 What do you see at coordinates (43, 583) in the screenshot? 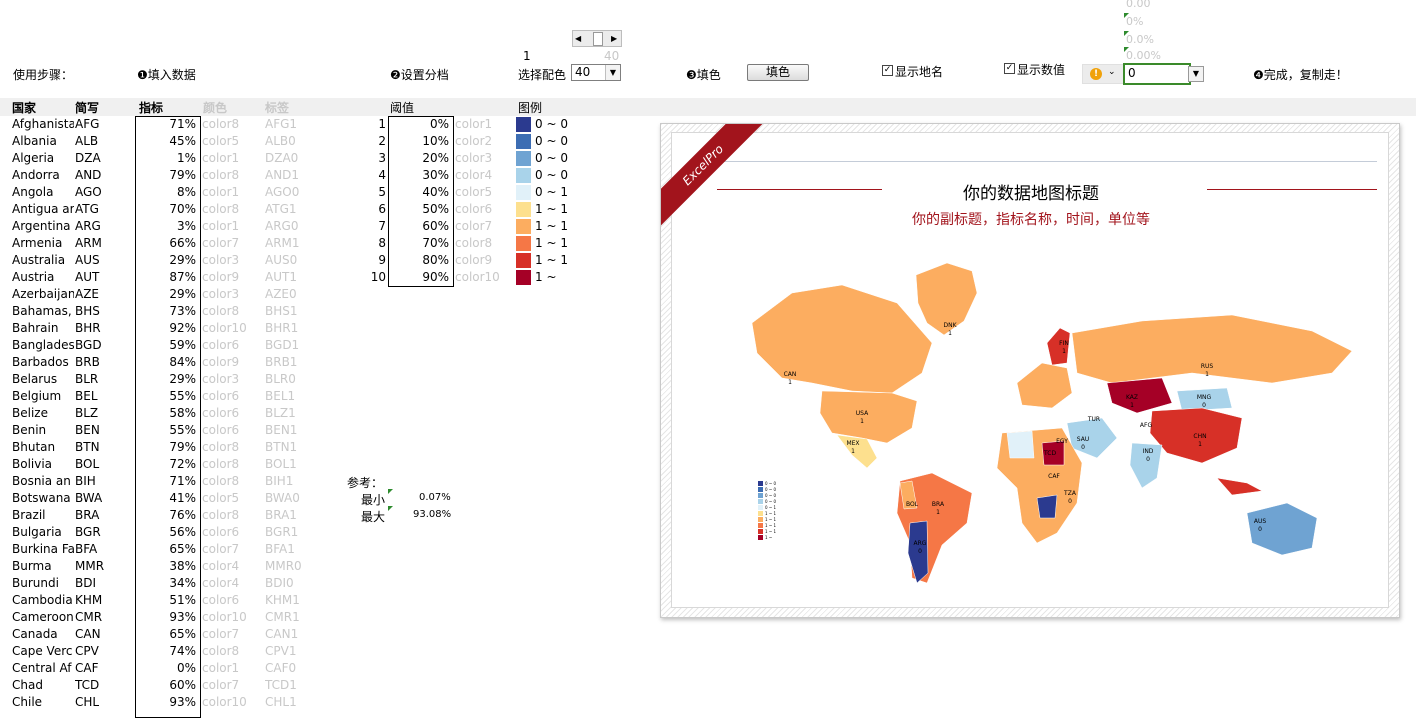
I see `cell-name: Burundi` at bounding box center [43, 583].